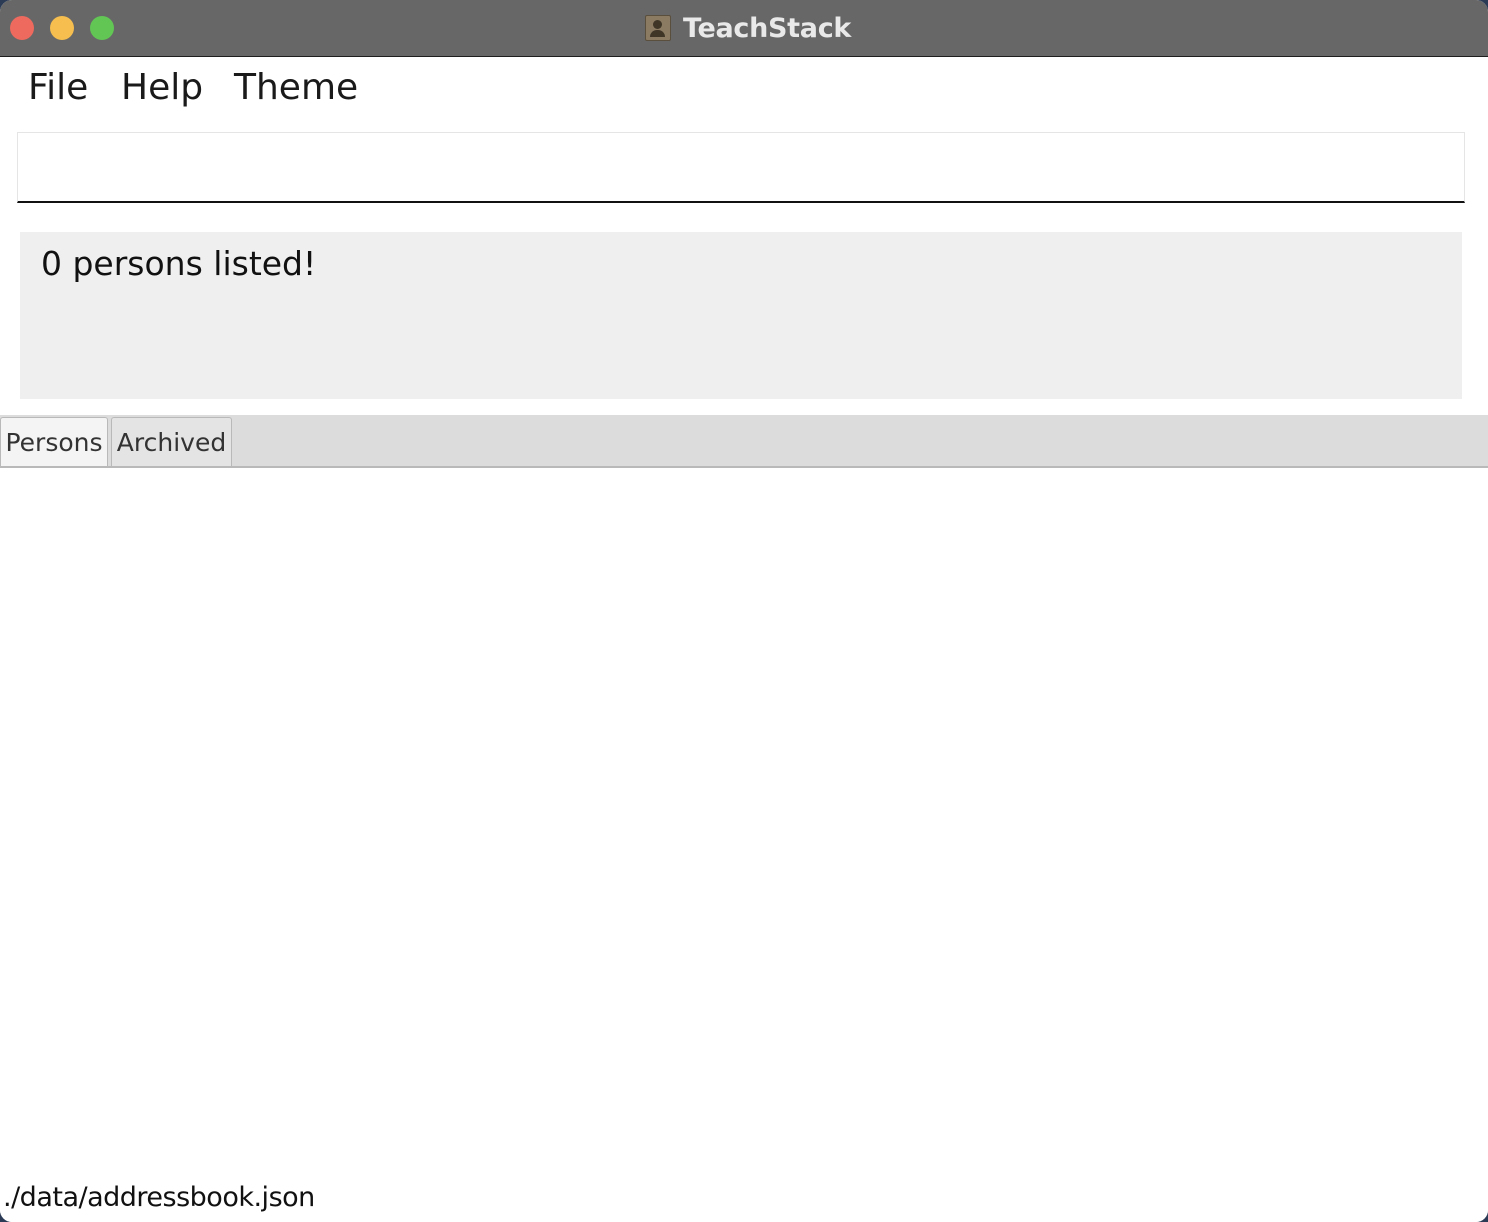 This screenshot has width=1488, height=1222. Describe the element at coordinates (171, 441) in the screenshot. I see `tab-archived: Archived` at that location.